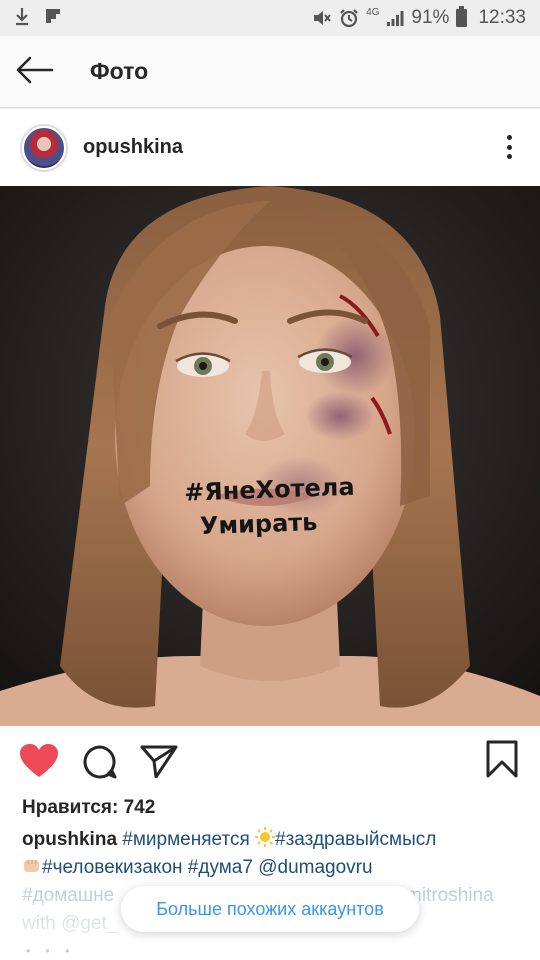  I want to click on sun-emoji-icon, so click(265, 837).